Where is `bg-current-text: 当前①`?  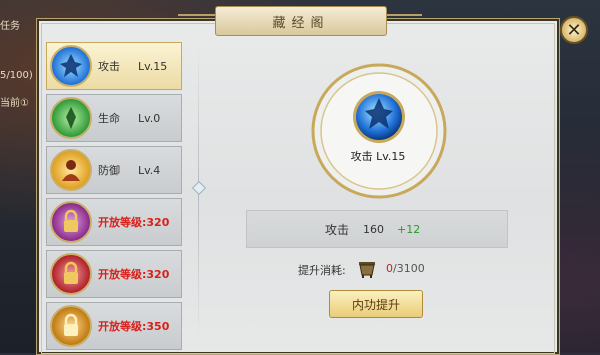
bg-current-text: 当前① is located at coordinates (14, 103).